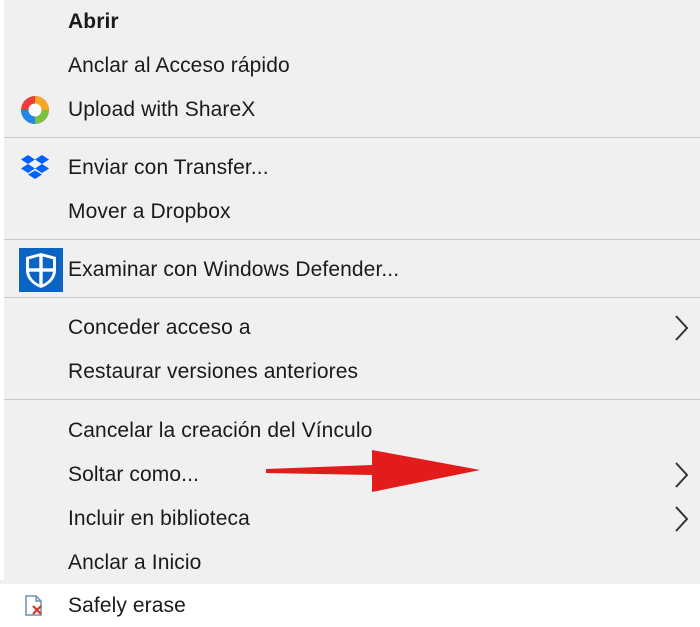  What do you see at coordinates (159, 518) in the screenshot?
I see `menu-item-label: Incluir en biblioteca` at bounding box center [159, 518].